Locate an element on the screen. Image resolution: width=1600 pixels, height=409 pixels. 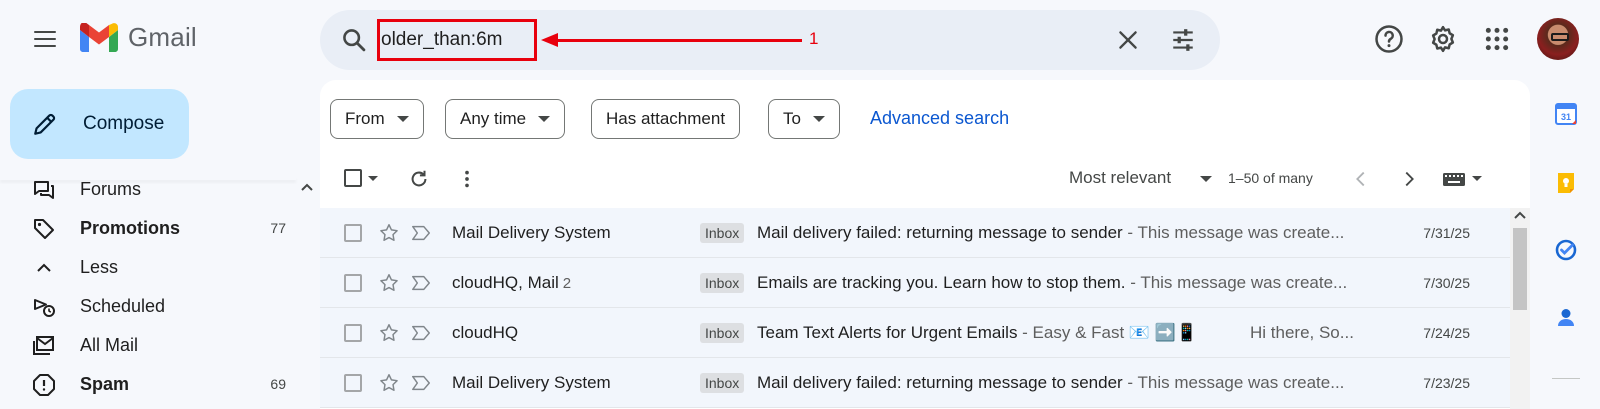
spam-icon is located at coordinates (44, 385).